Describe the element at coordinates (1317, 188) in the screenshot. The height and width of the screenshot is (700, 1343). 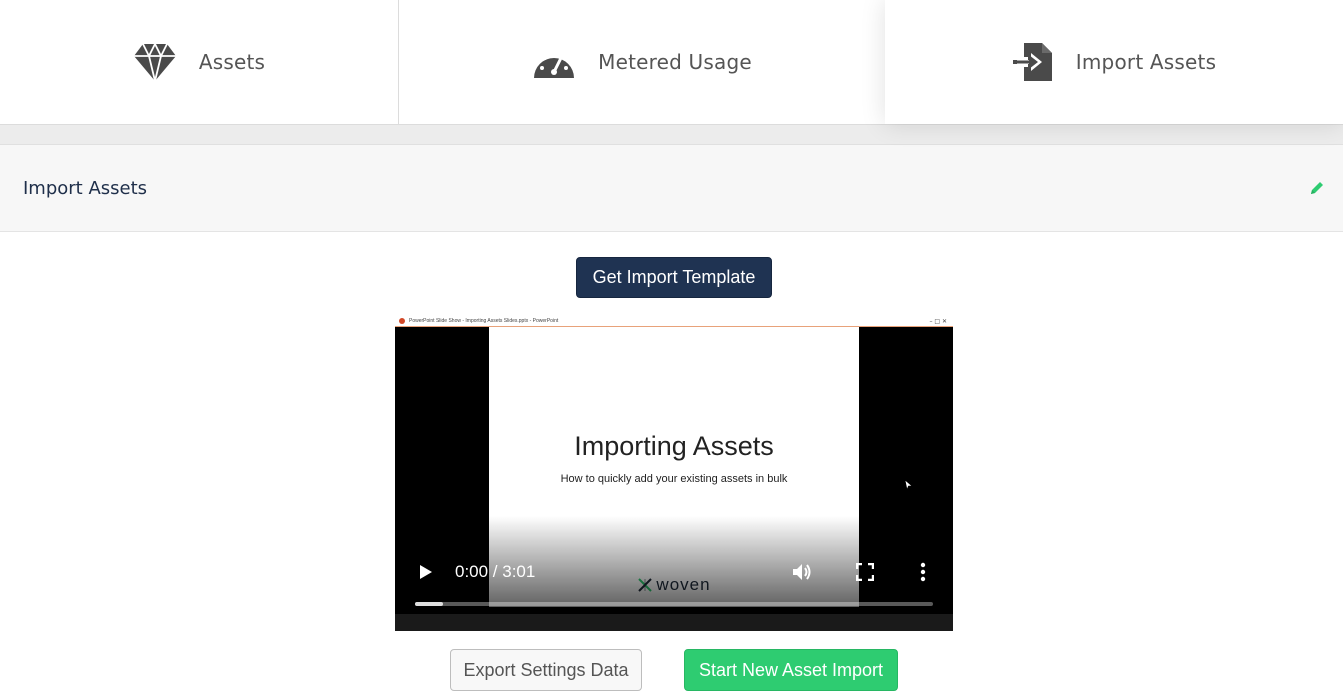
I see `pencil-icon` at that location.